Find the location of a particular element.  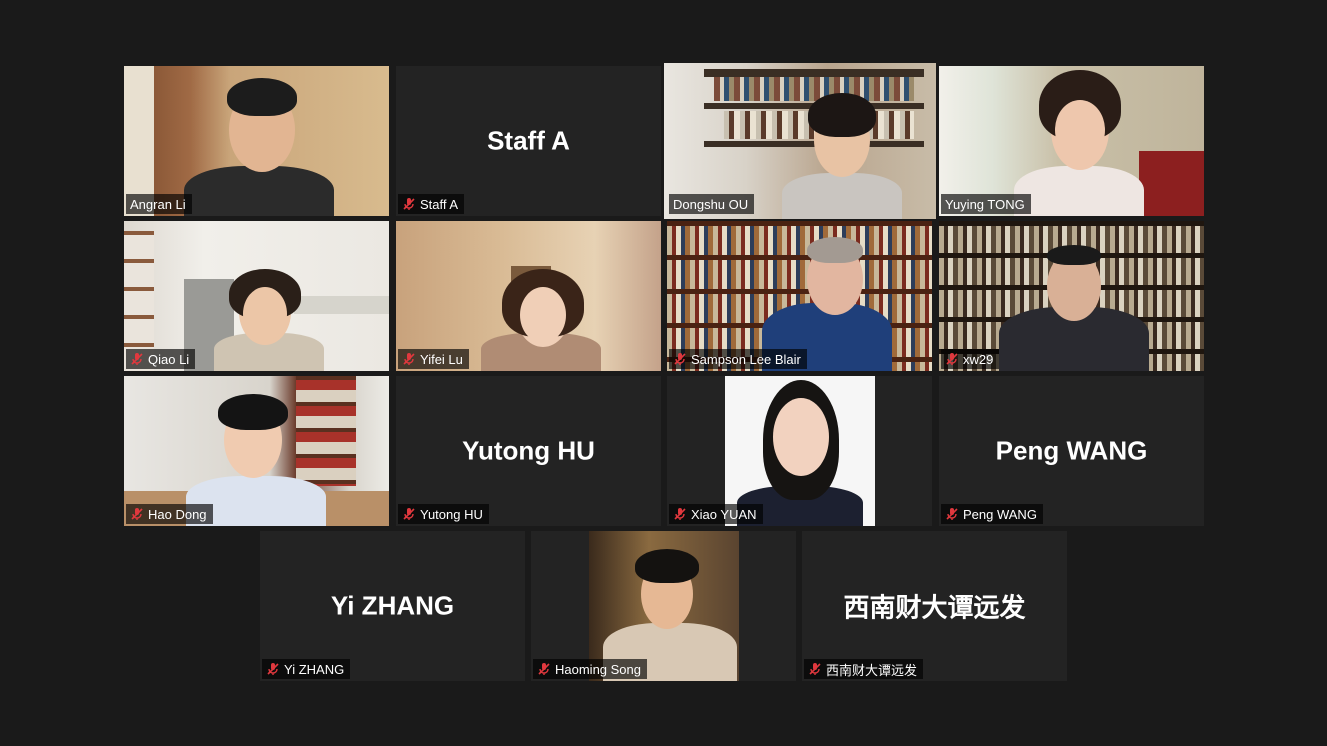

participant-name: Staff A is located at coordinates (439, 204).